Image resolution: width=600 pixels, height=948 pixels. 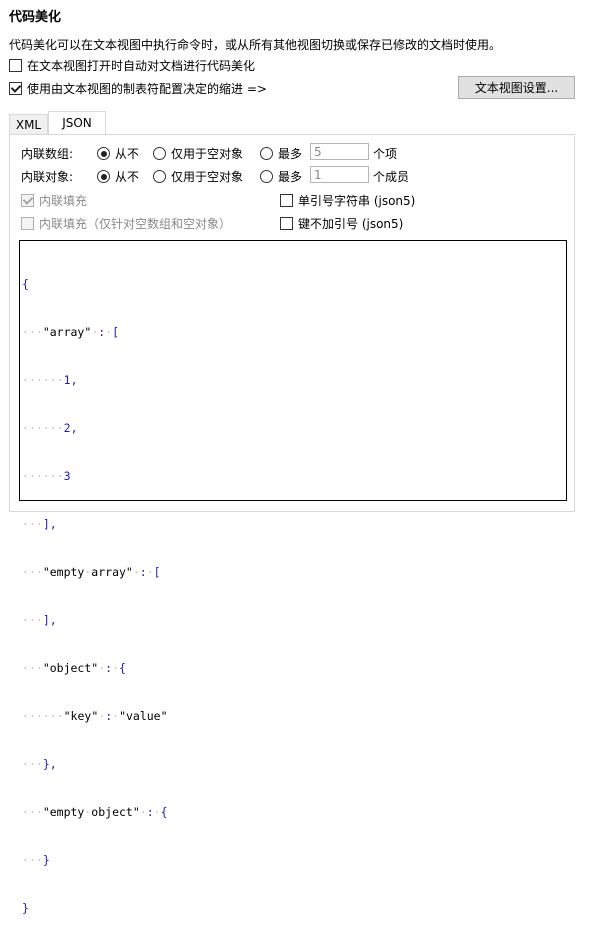 I want to click on inline-object-never-radio, so click(x=103, y=176).